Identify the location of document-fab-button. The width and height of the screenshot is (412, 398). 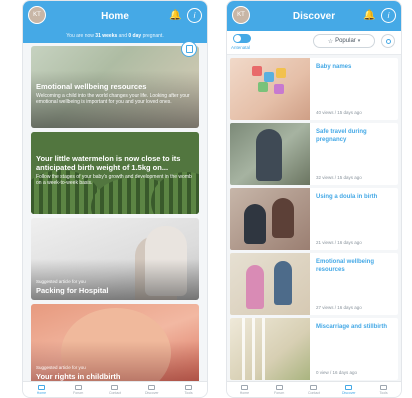
(189, 49).